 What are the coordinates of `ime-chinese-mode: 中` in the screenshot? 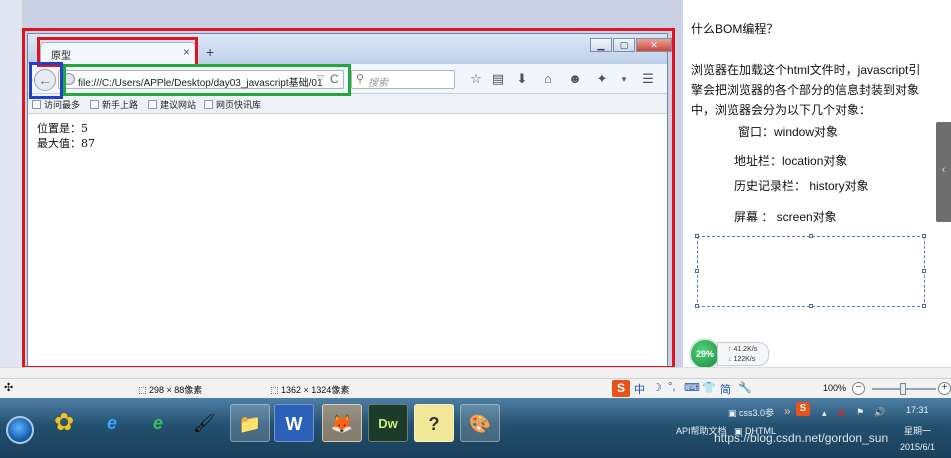 It's located at (639, 389).